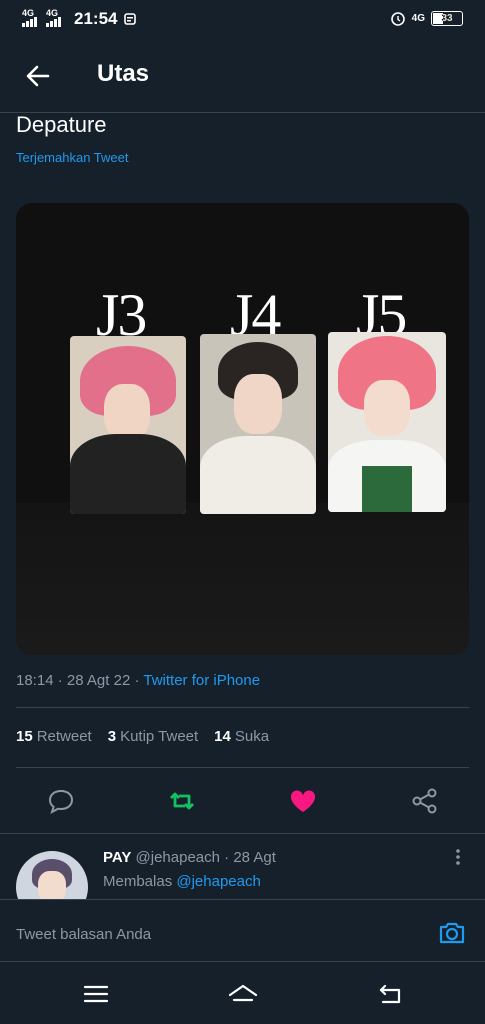  What do you see at coordinates (458, 857) in the screenshot?
I see `more-options-icon` at bounding box center [458, 857].